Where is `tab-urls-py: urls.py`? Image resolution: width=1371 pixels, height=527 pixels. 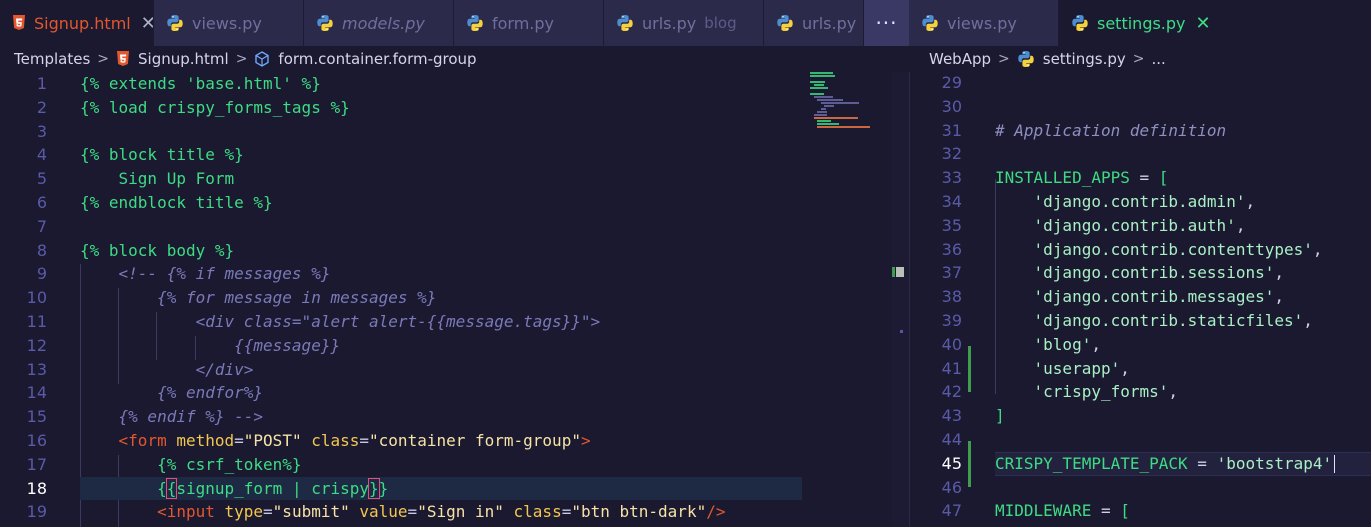
tab-urls-py: urls.py is located at coordinates (814, 23).